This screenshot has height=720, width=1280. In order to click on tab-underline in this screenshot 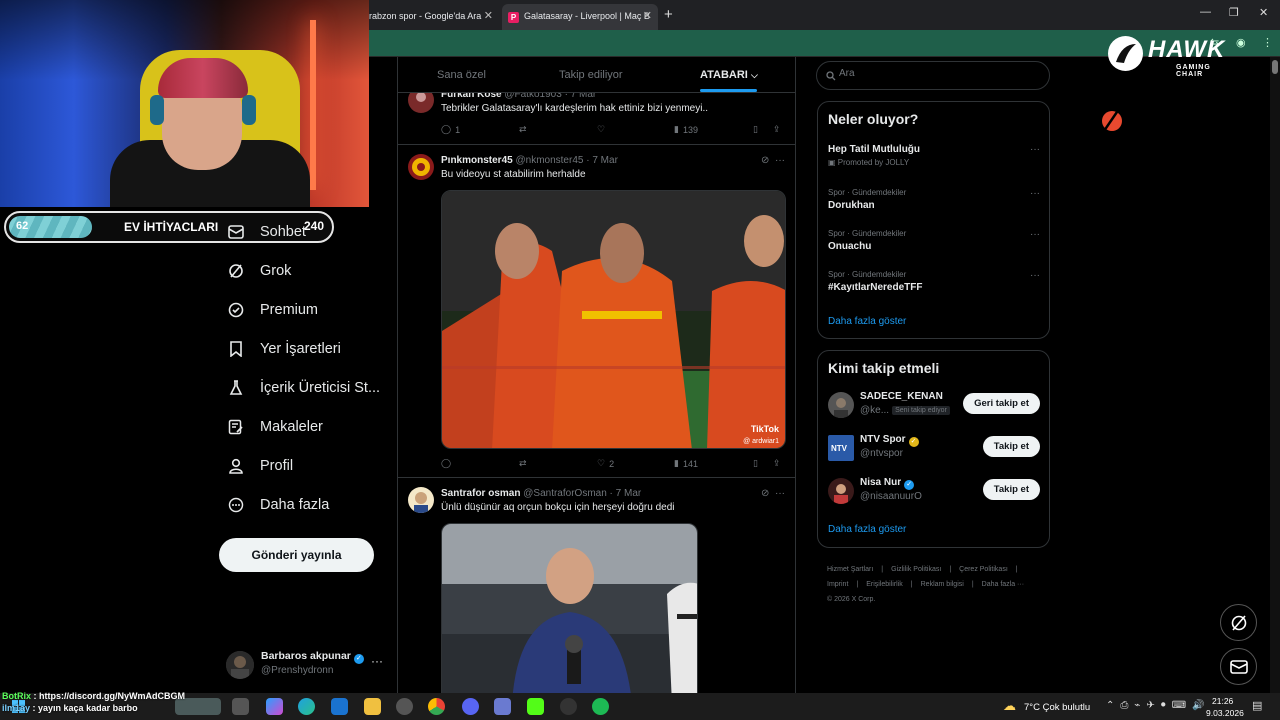, I will do `click(728, 90)`.